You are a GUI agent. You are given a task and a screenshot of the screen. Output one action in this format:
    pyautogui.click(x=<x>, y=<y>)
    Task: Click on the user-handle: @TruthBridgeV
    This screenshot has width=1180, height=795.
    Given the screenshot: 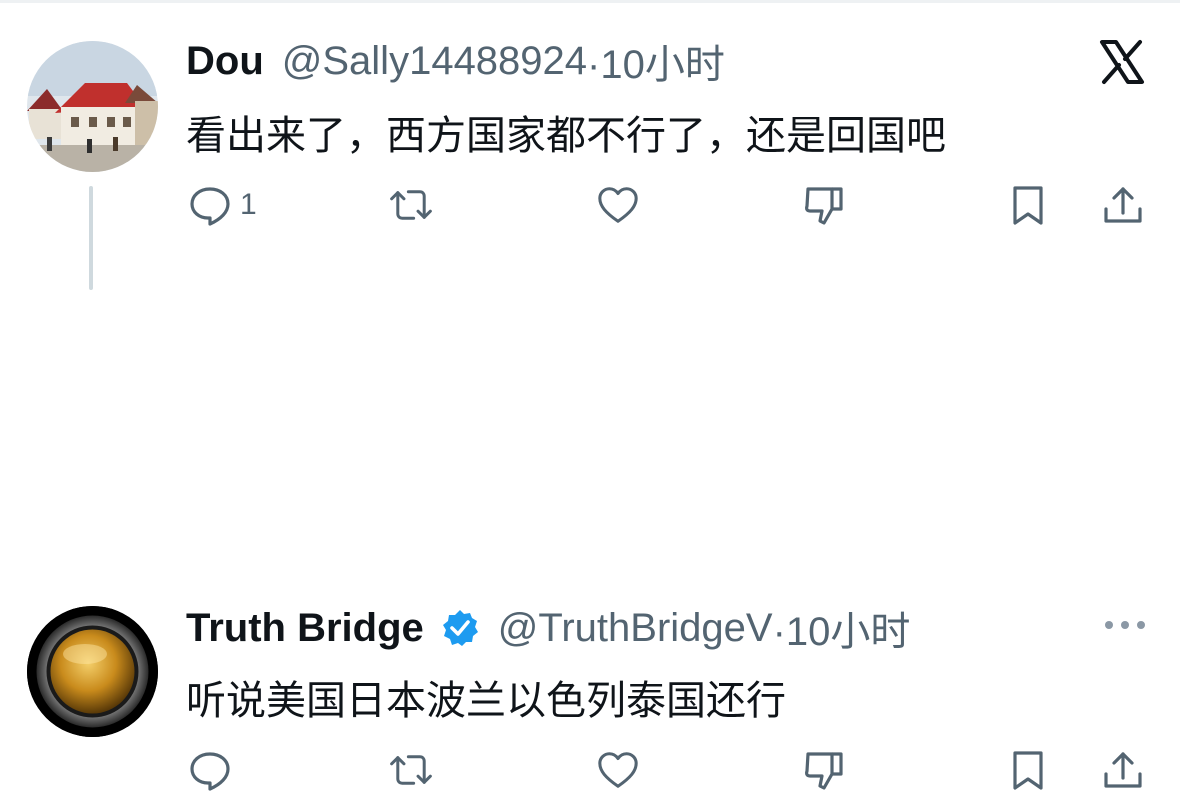 What is the action you would take?
    pyautogui.click(x=635, y=628)
    